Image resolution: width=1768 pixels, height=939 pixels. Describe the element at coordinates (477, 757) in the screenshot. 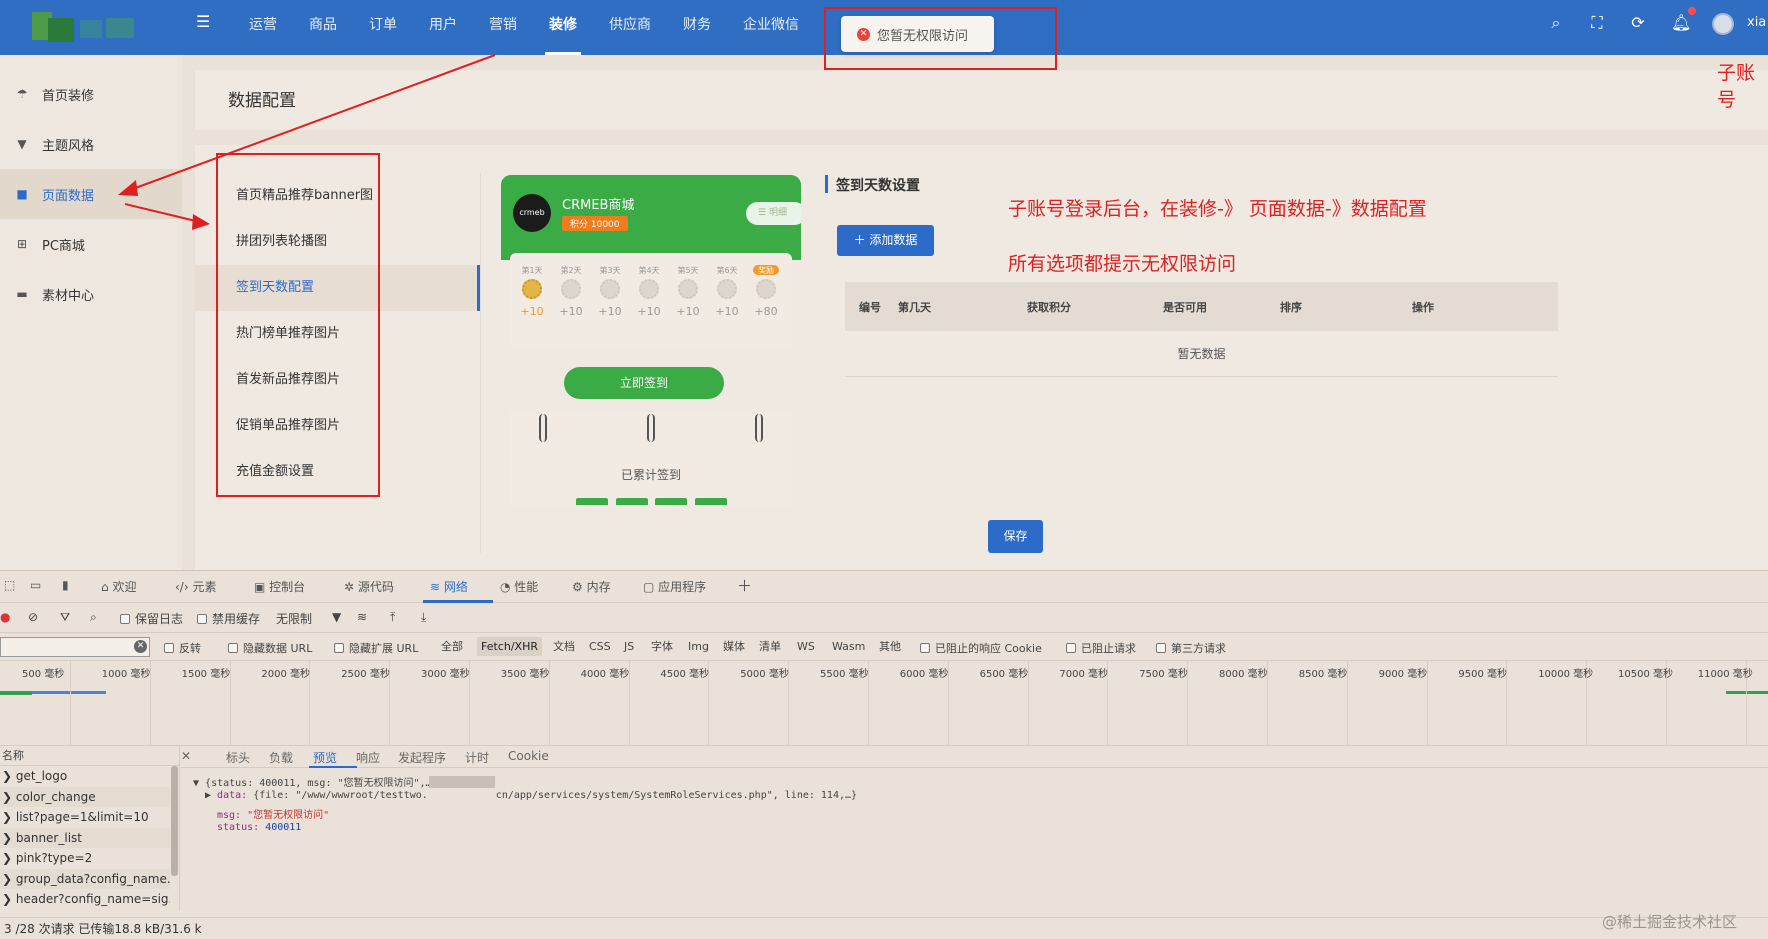

I see `tab-timing: 计时` at that location.